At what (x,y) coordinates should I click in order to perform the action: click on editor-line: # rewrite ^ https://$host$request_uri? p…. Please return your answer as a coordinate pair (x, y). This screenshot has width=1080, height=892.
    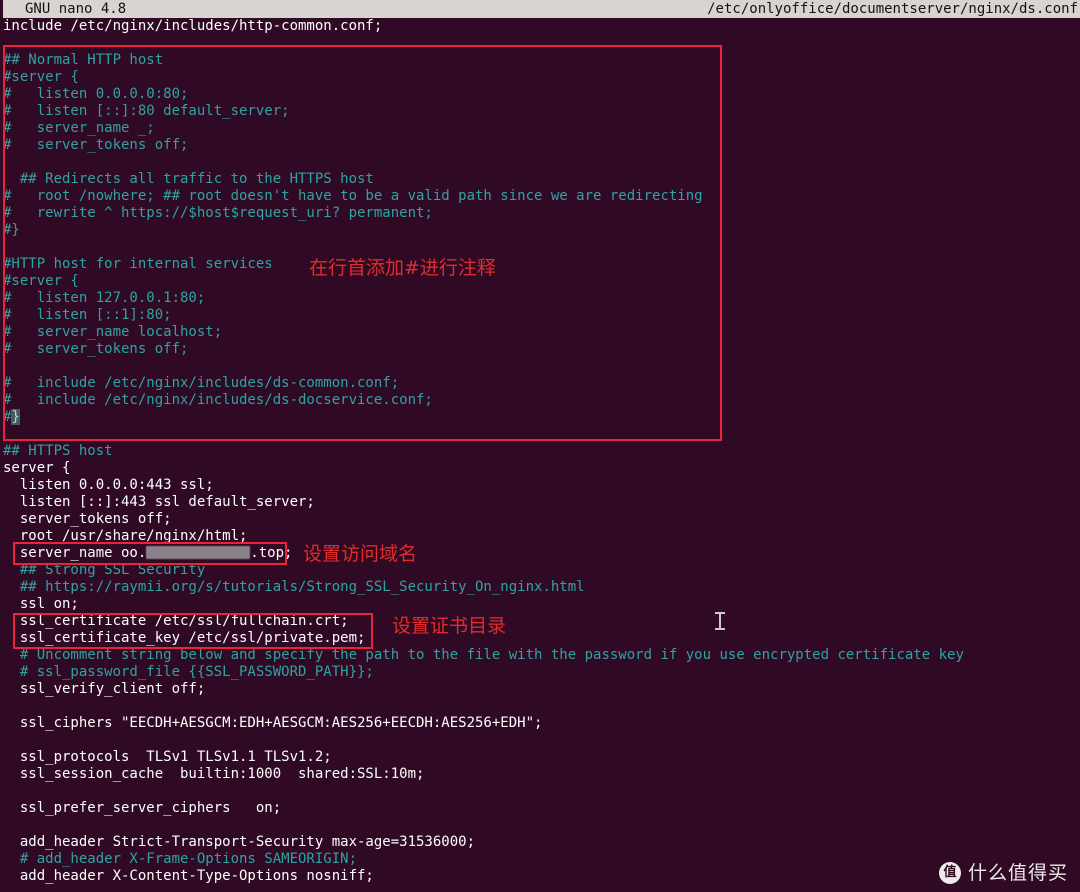
    Looking at the image, I should click on (218, 213).